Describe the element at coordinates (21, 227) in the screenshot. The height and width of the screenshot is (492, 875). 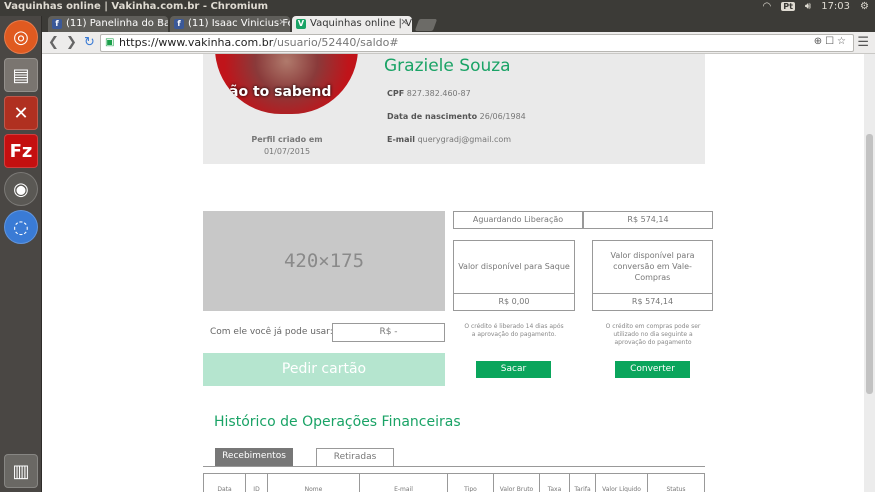
I see `chromium-icon: ◌` at that location.